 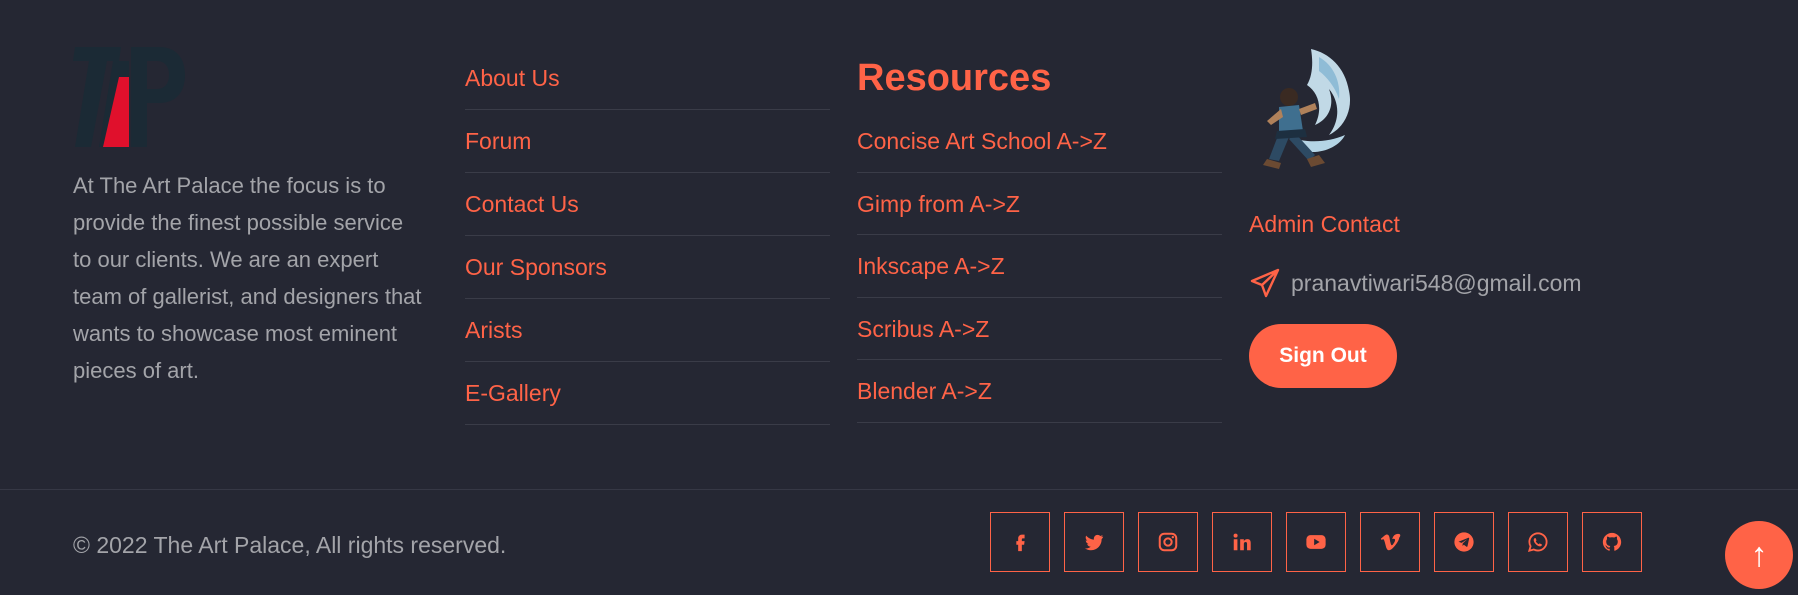 I want to click on admin-email: pranavtiwari548@gmail.com, so click(x=1436, y=283).